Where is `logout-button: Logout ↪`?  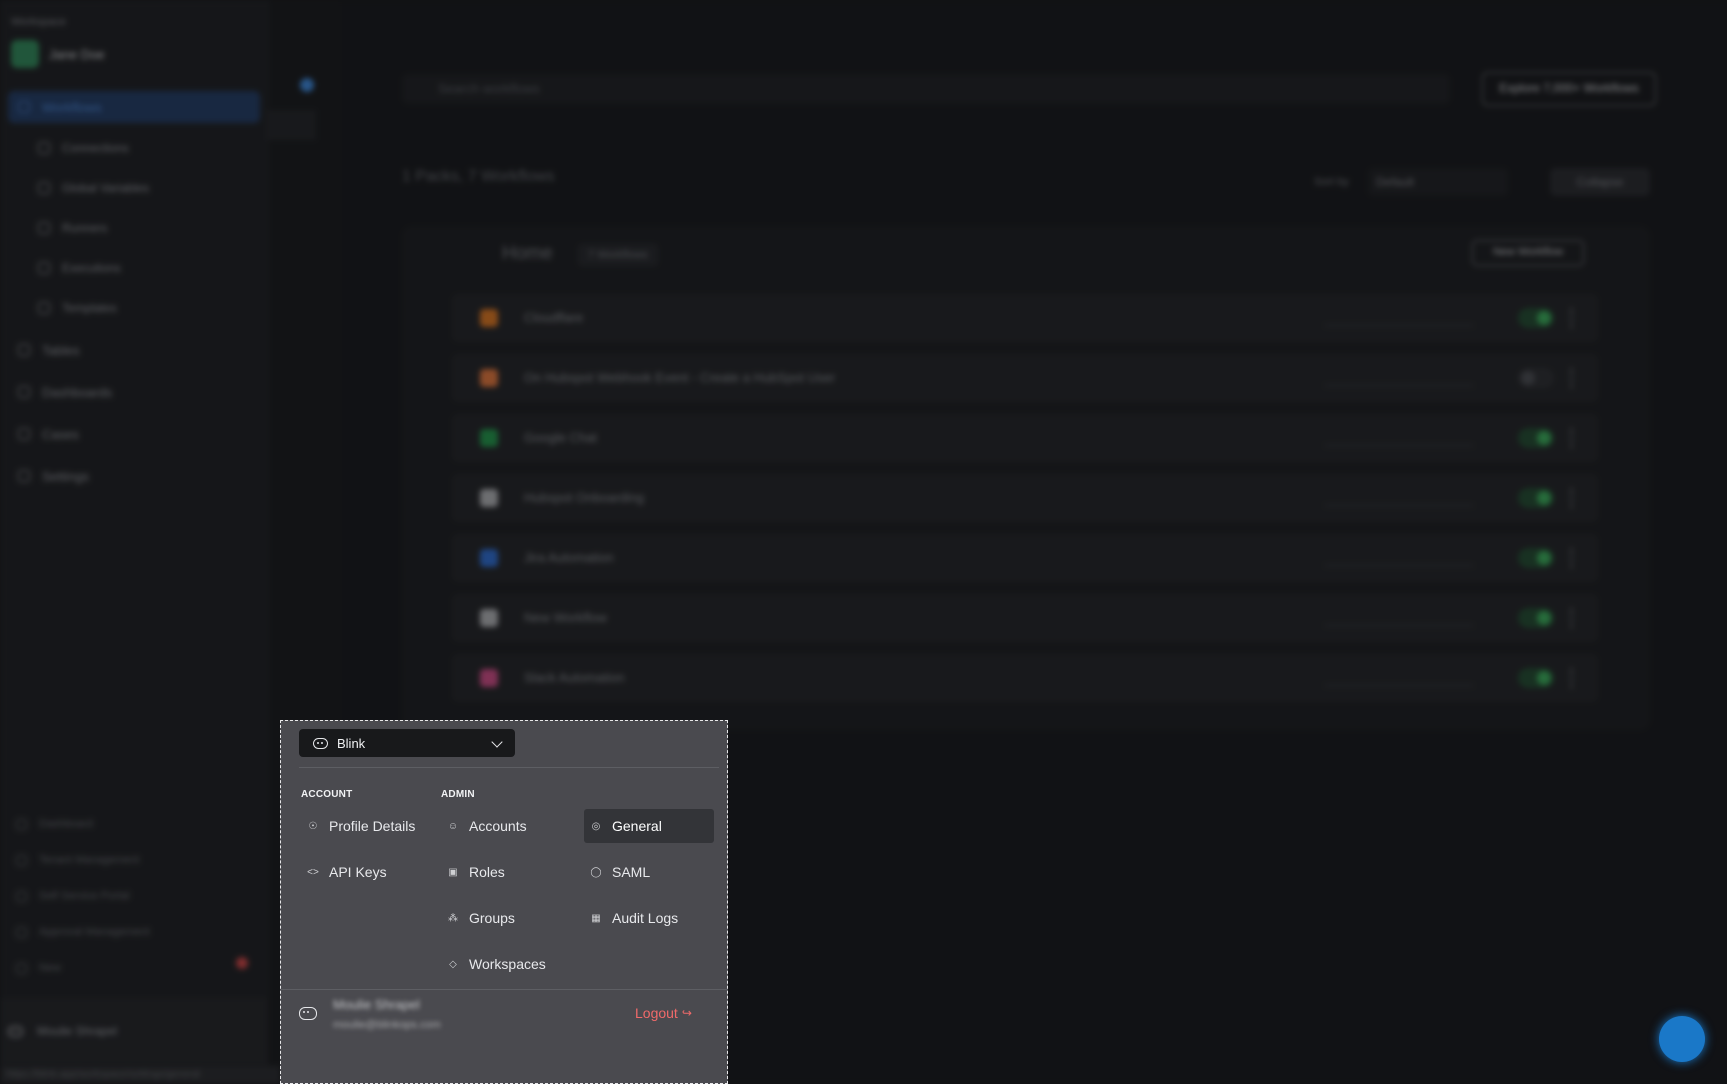
logout-button: Logout ↪ is located at coordinates (663, 1013).